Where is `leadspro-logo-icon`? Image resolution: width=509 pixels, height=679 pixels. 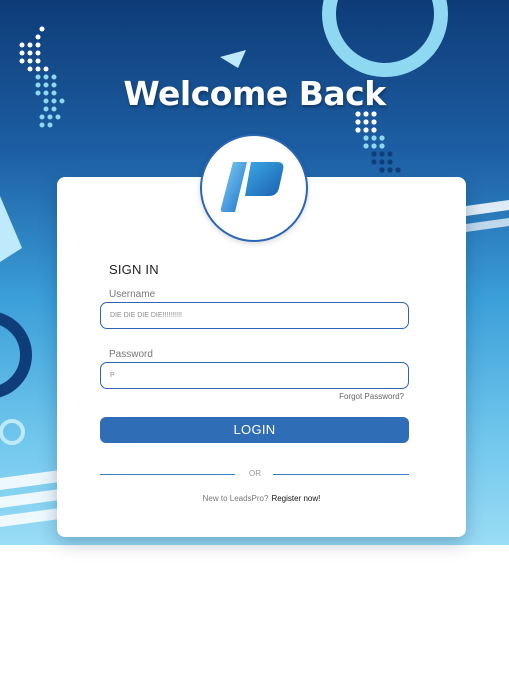 leadspro-logo-icon is located at coordinates (252, 187).